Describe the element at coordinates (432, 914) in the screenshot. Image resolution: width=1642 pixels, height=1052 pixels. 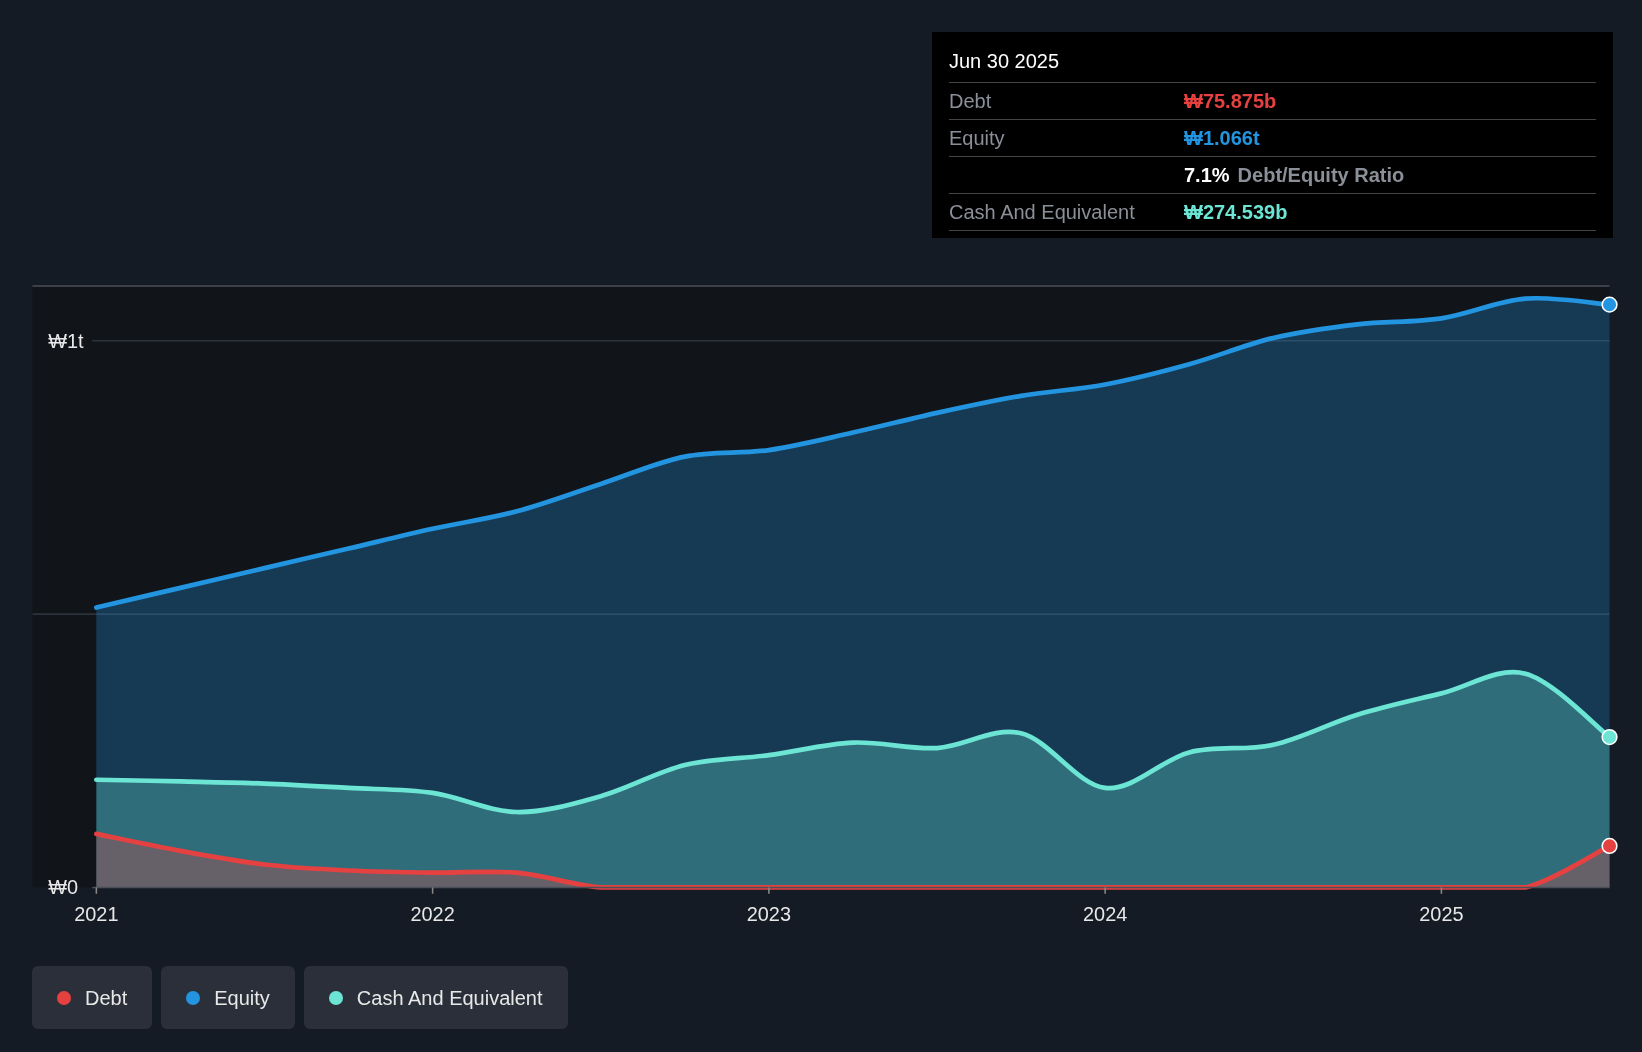
I see `x-axis-label: 2022` at that location.